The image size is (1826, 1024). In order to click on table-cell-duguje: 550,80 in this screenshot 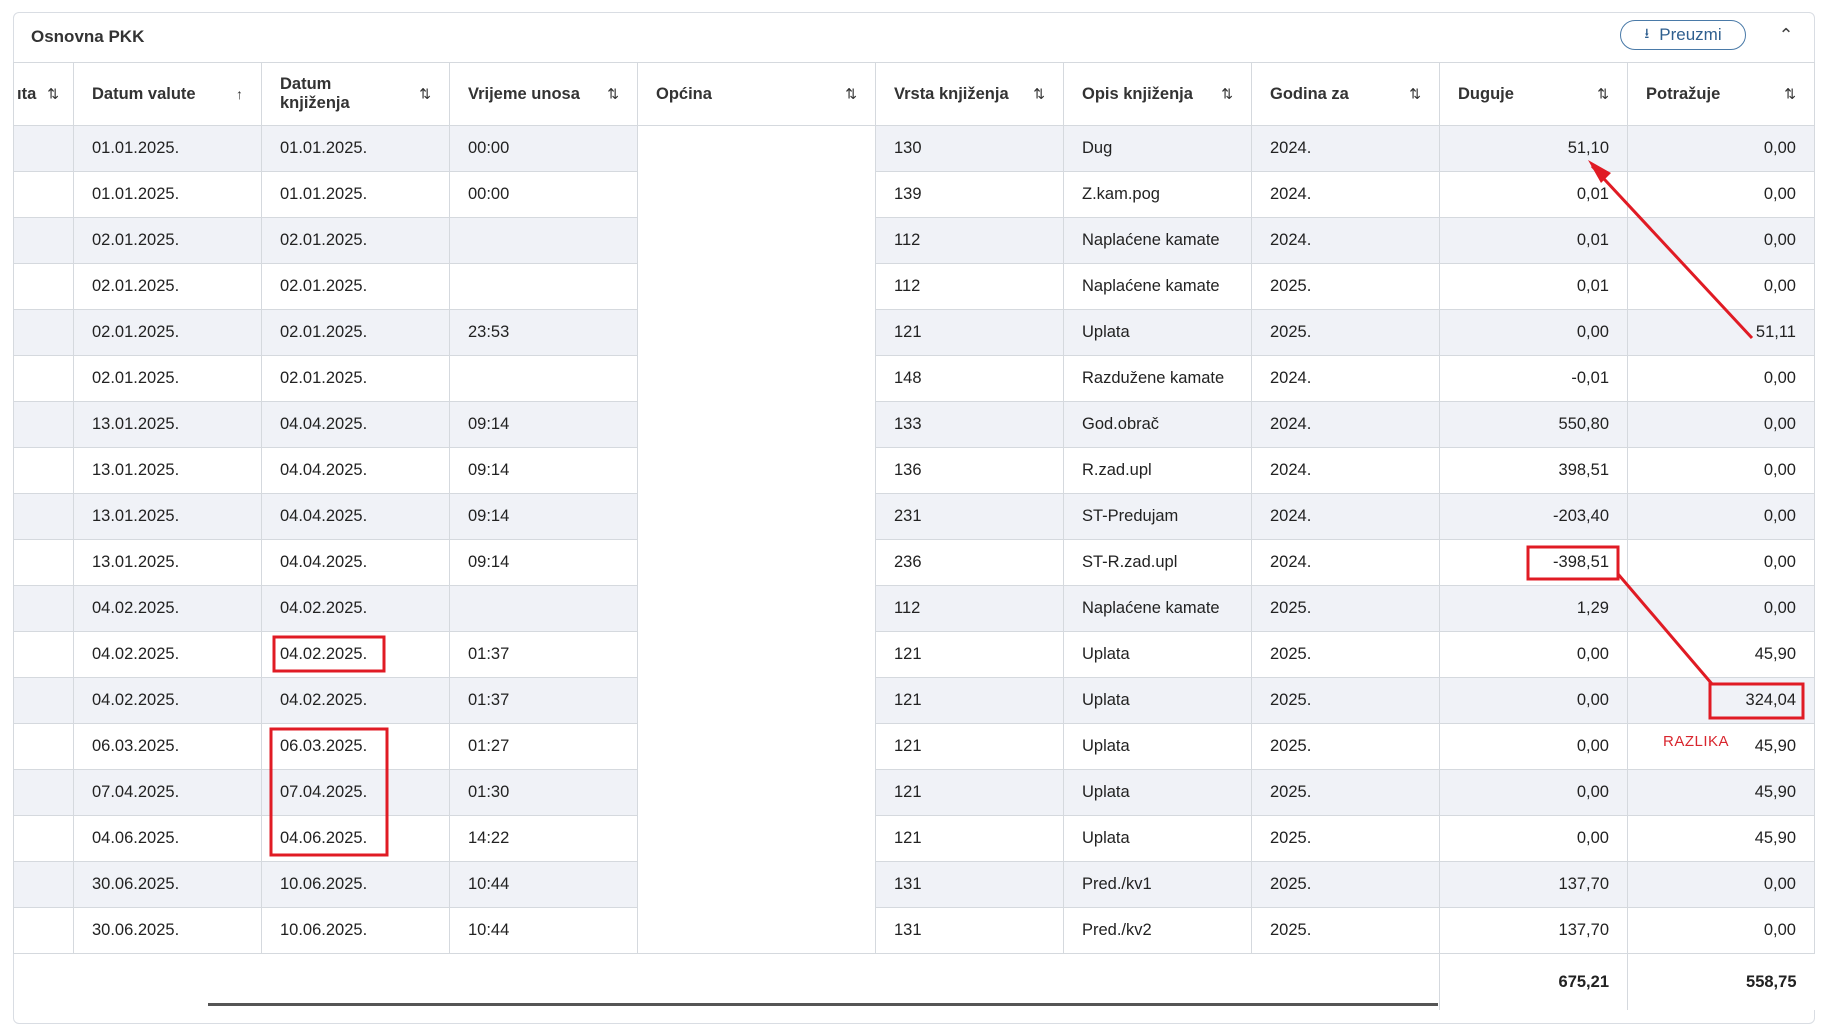, I will do `click(1533, 424)`.